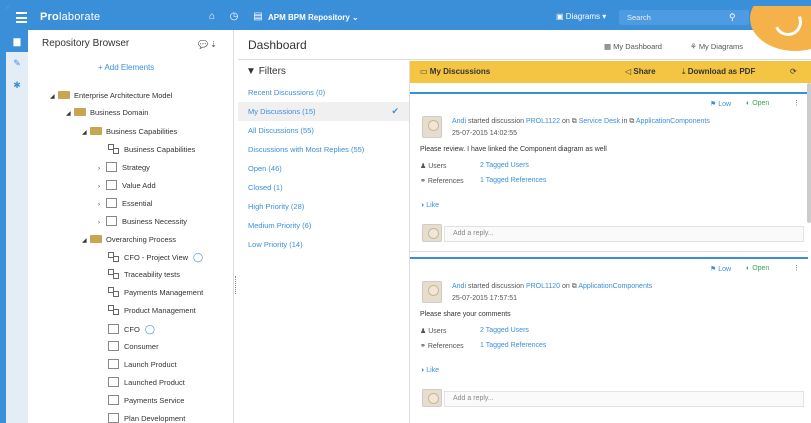  I want to click on filter-item: High Priority (28), so click(323, 206).